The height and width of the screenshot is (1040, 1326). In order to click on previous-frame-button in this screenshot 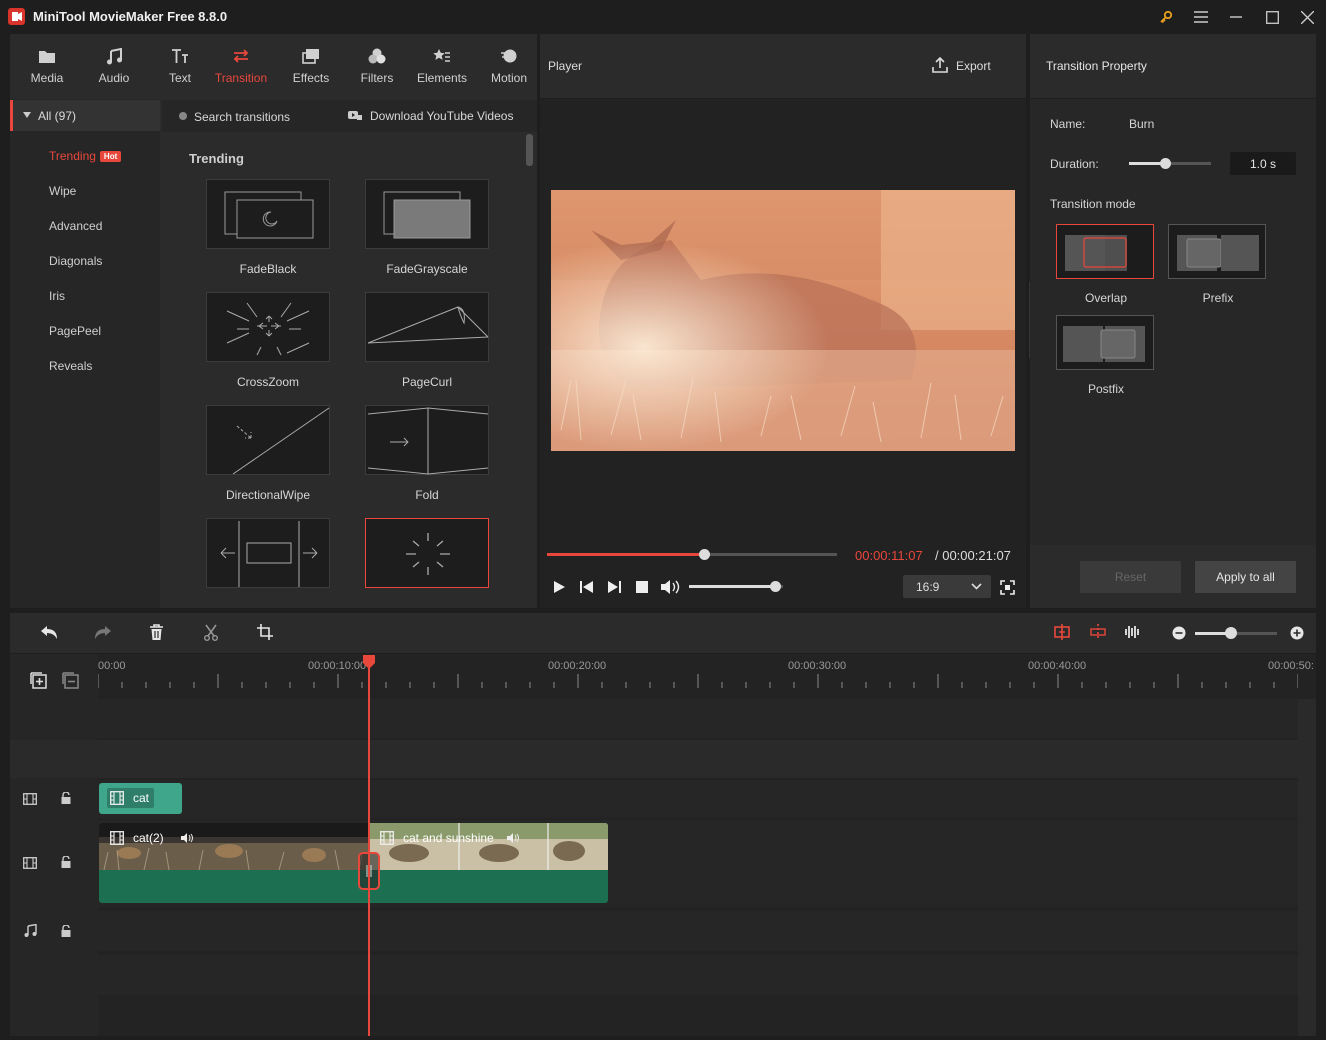, I will do `click(587, 587)`.